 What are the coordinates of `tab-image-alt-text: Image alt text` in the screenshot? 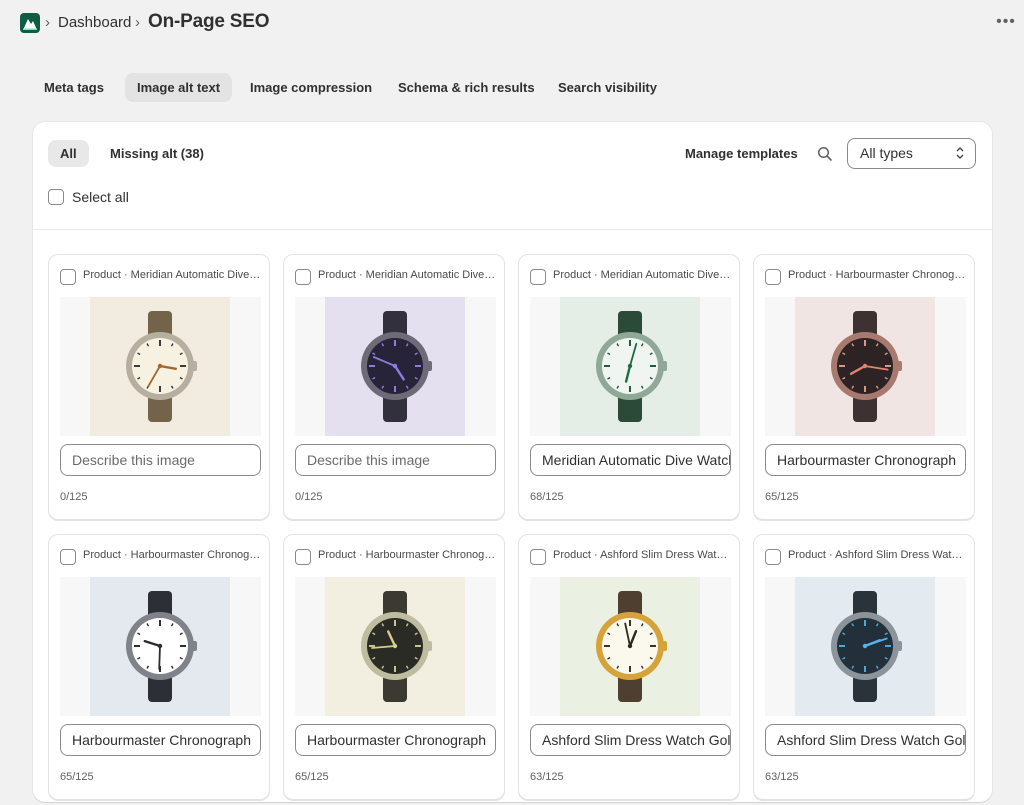 It's located at (179, 87).